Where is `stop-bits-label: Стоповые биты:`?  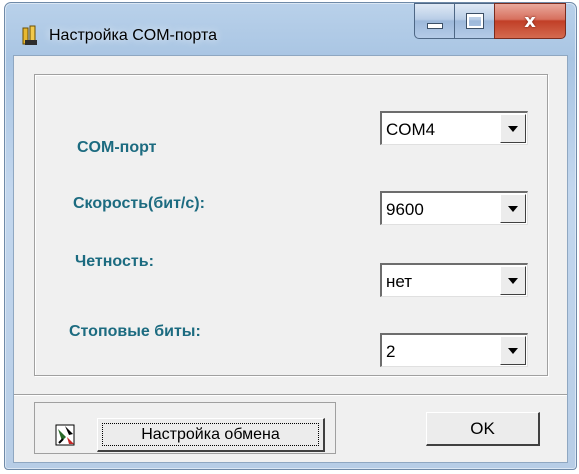
stop-bits-label: Стоповые биты: is located at coordinates (135, 331).